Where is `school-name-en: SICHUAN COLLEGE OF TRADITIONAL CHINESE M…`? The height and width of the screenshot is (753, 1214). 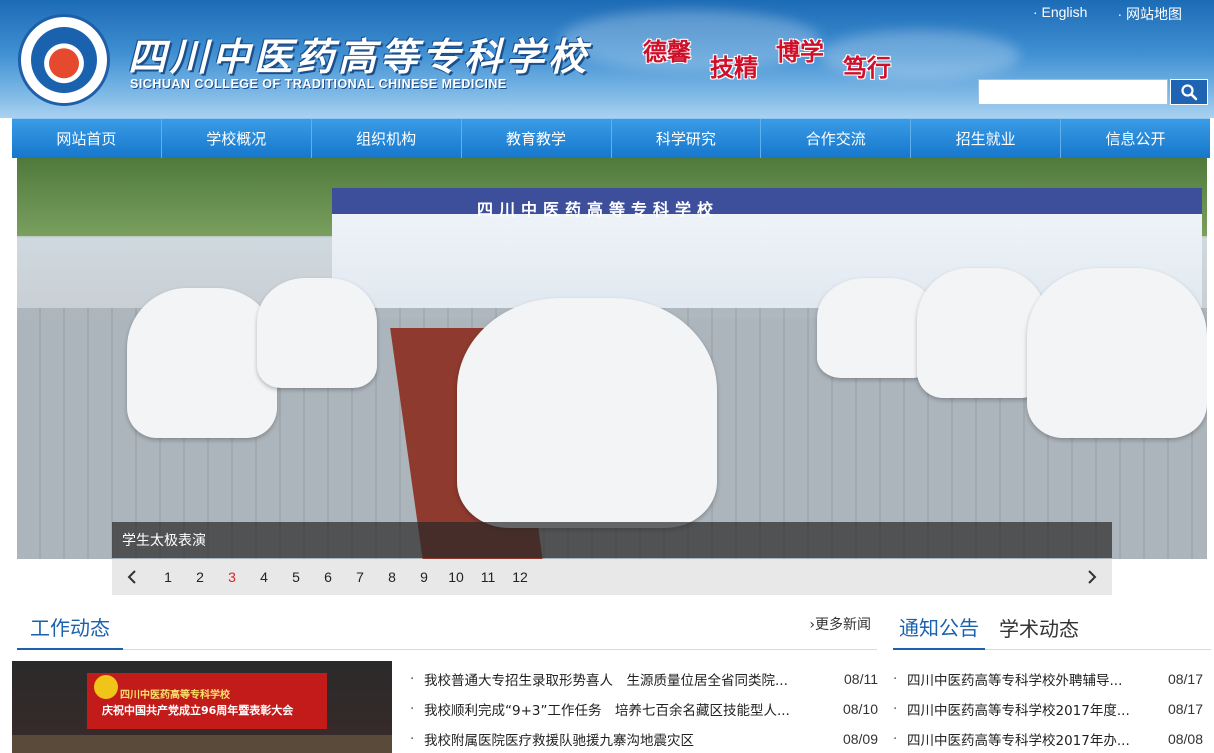
school-name-en: SICHUAN COLLEGE OF TRADITIONAL CHINESE M… is located at coordinates (318, 84).